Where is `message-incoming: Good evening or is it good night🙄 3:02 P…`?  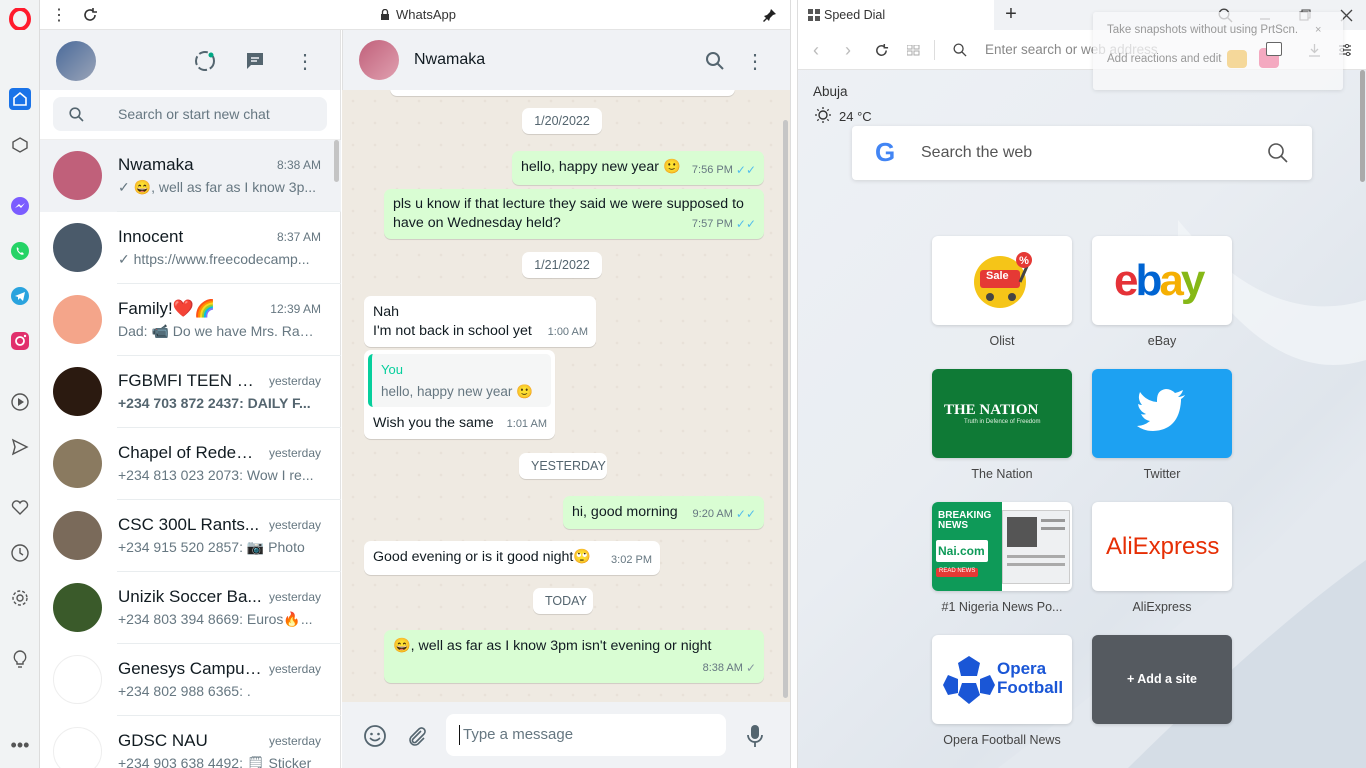
message-incoming: Good evening or is it good night🙄 3:02 P… is located at coordinates (512, 558).